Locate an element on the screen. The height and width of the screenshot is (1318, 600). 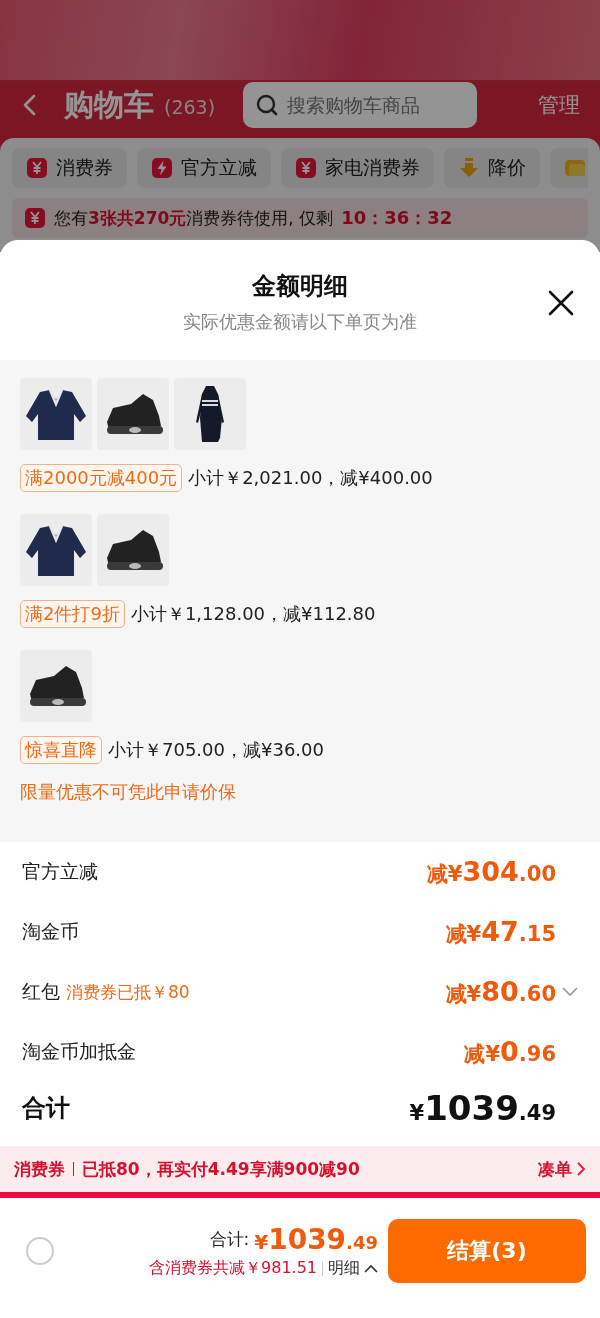
promo-tag: 满2000元减400元 is located at coordinates (101, 478).